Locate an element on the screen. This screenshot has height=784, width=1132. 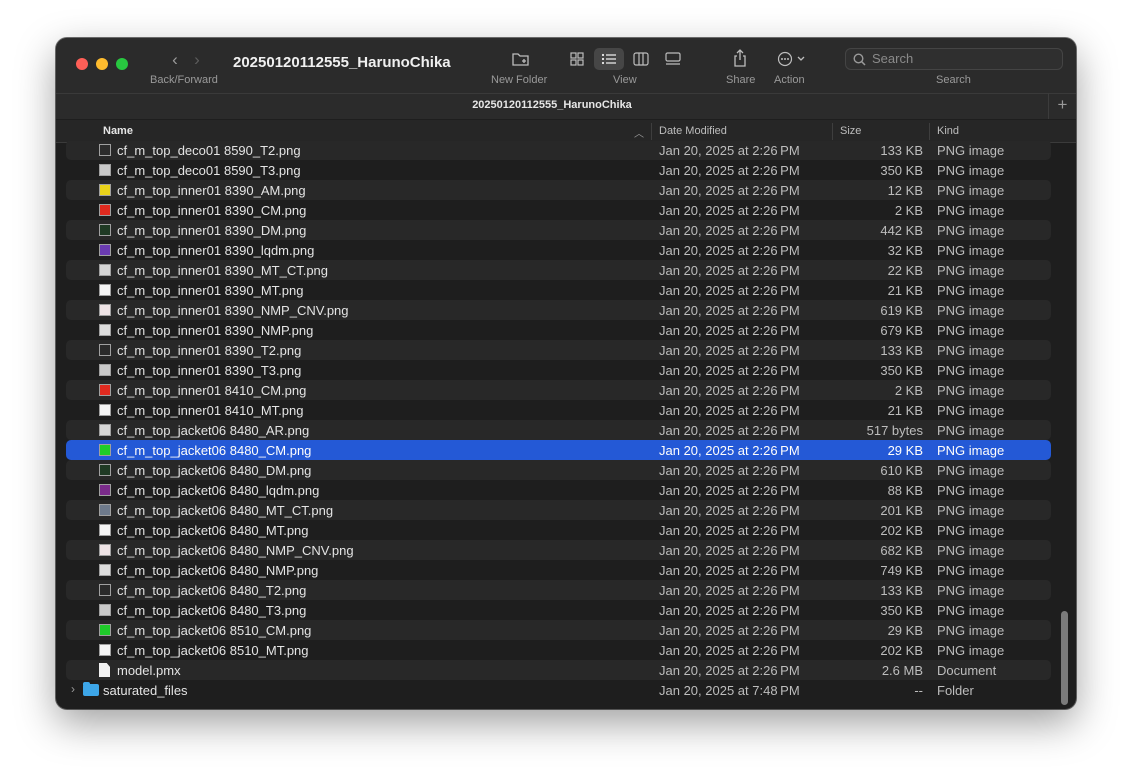
zoom-window-button is located at coordinates (122, 64).